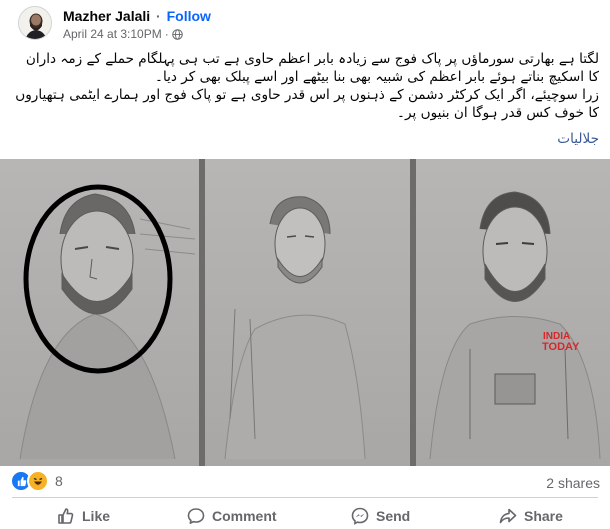 The width and height of the screenshot is (610, 529). Describe the element at coordinates (66, 515) in the screenshot. I see `like-icon` at that location.